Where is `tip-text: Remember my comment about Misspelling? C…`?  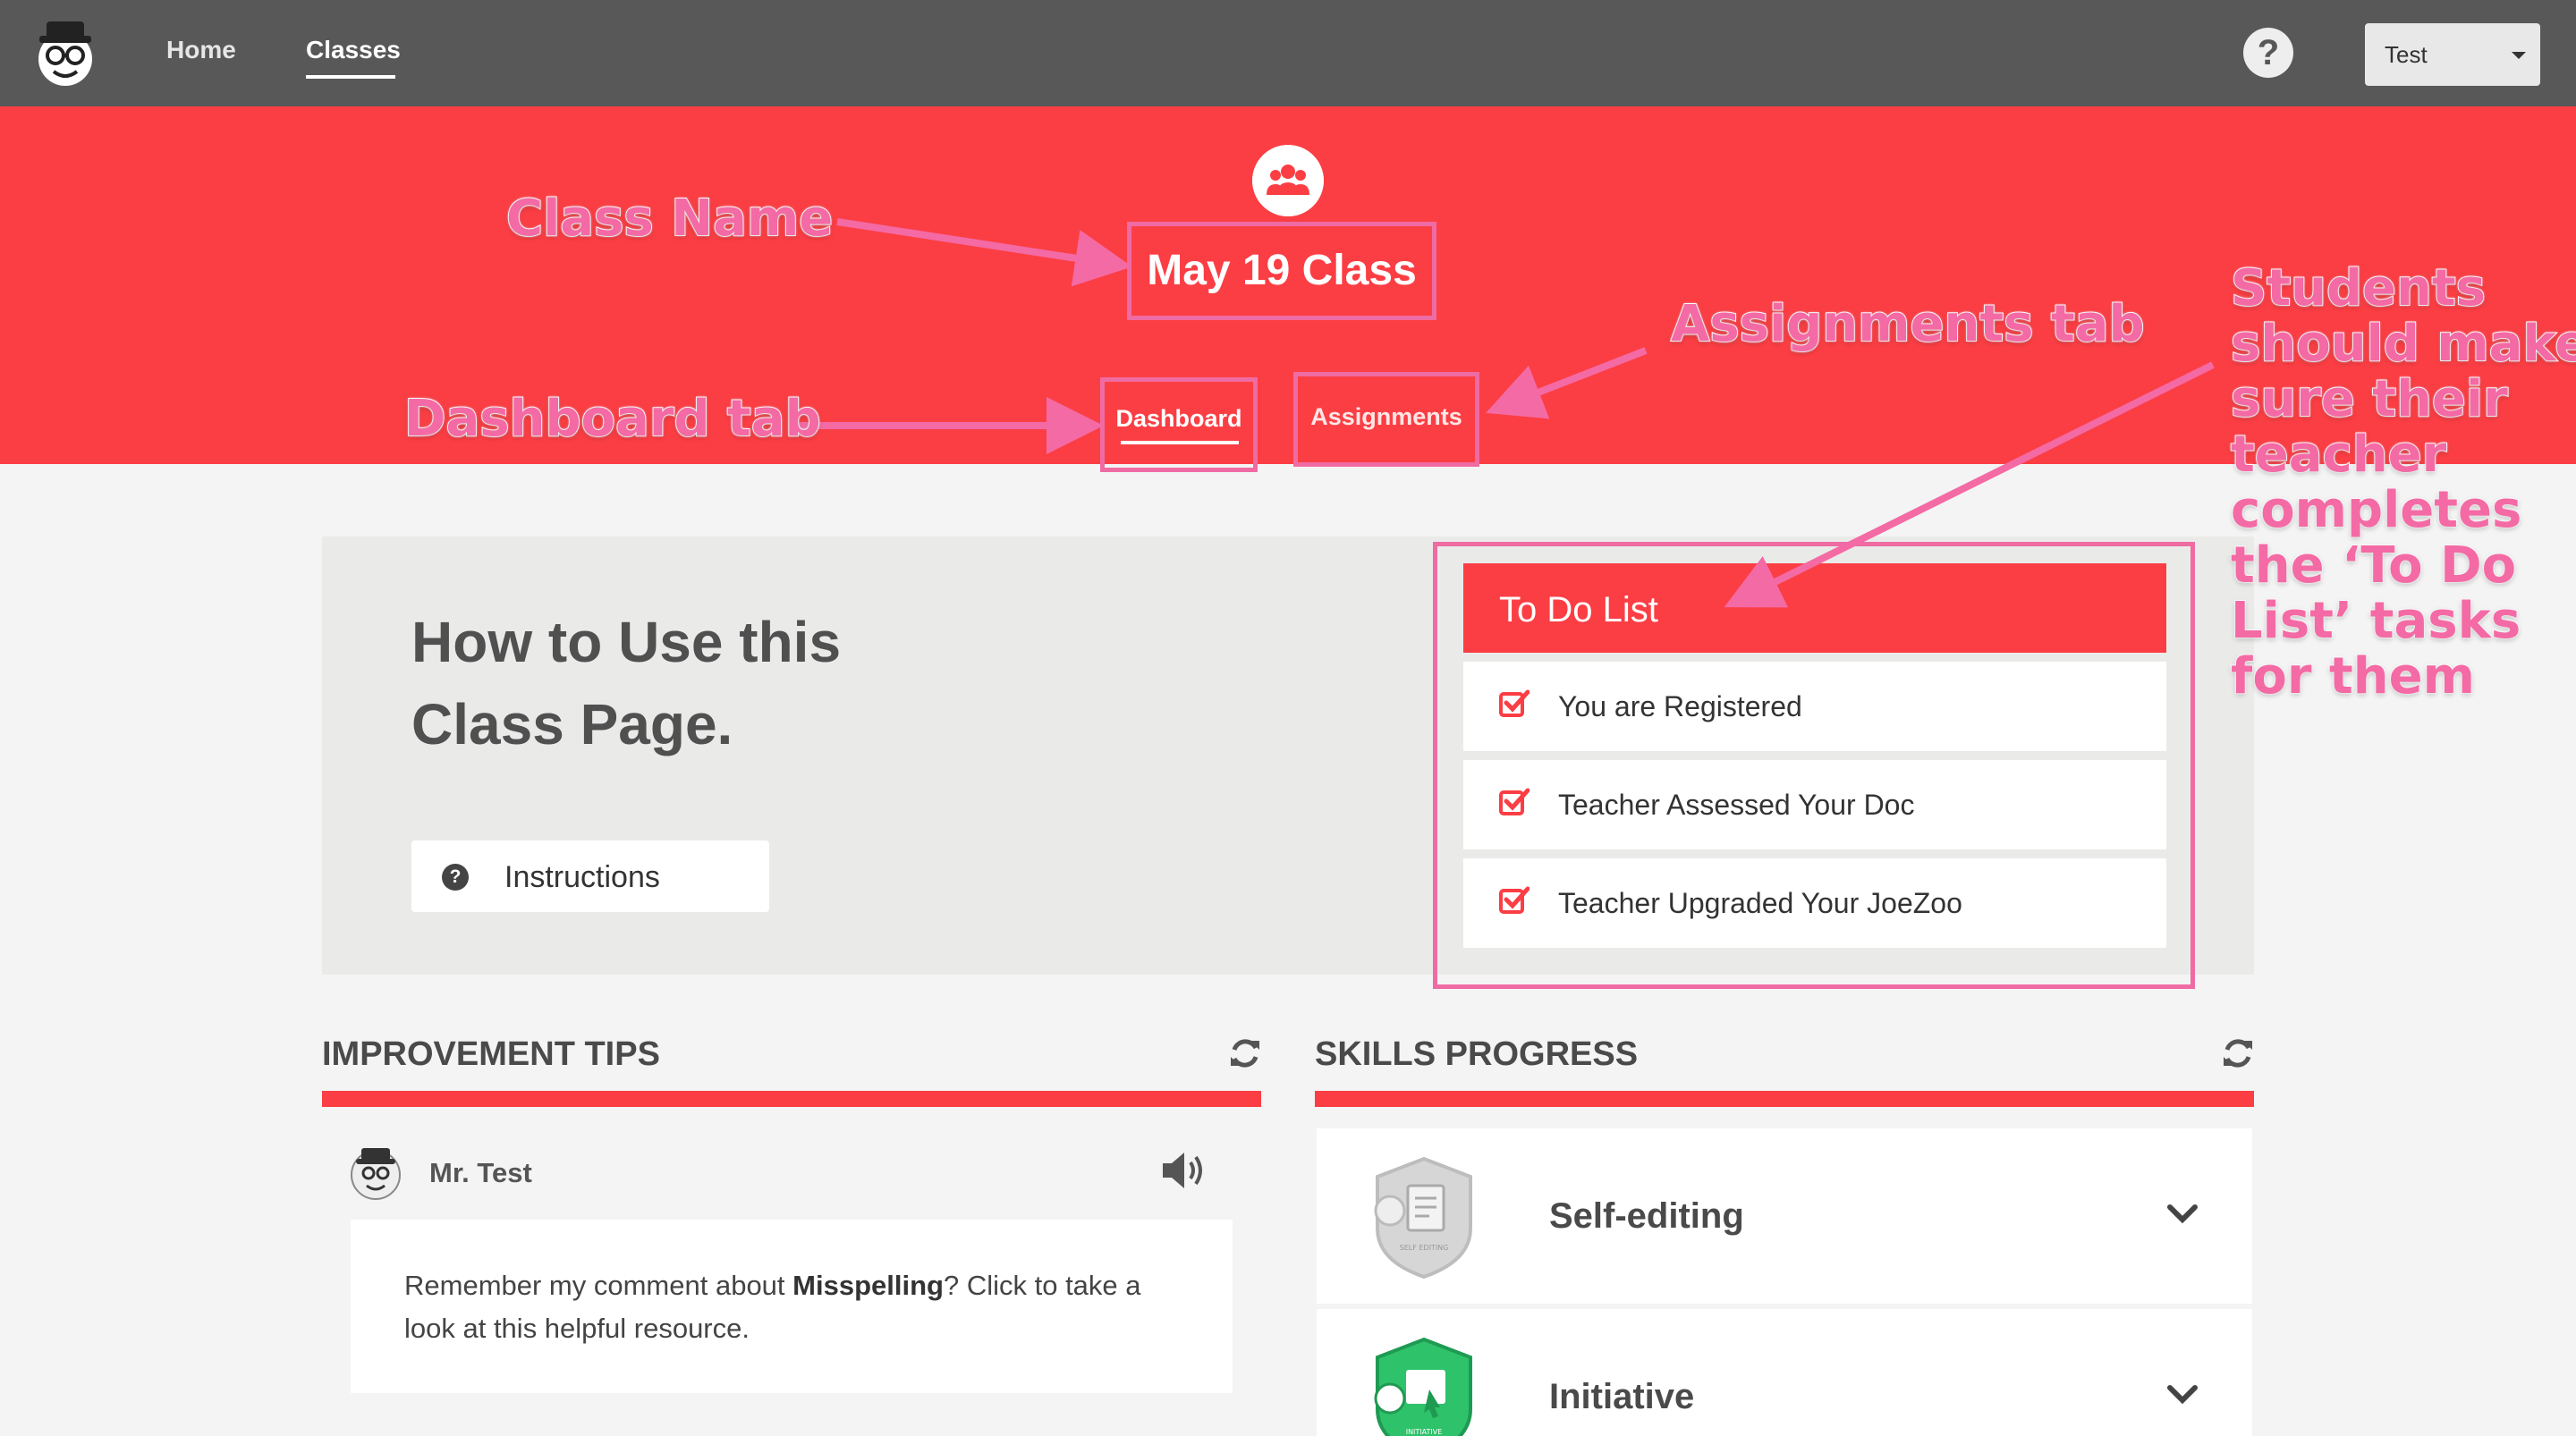 tip-text: Remember my comment about Misspelling? C… is located at coordinates (797, 1307).